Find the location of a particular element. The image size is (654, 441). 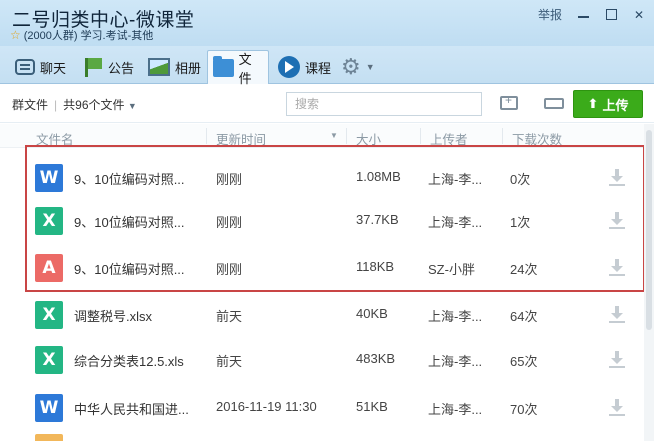

search-input is located at coordinates (384, 104).